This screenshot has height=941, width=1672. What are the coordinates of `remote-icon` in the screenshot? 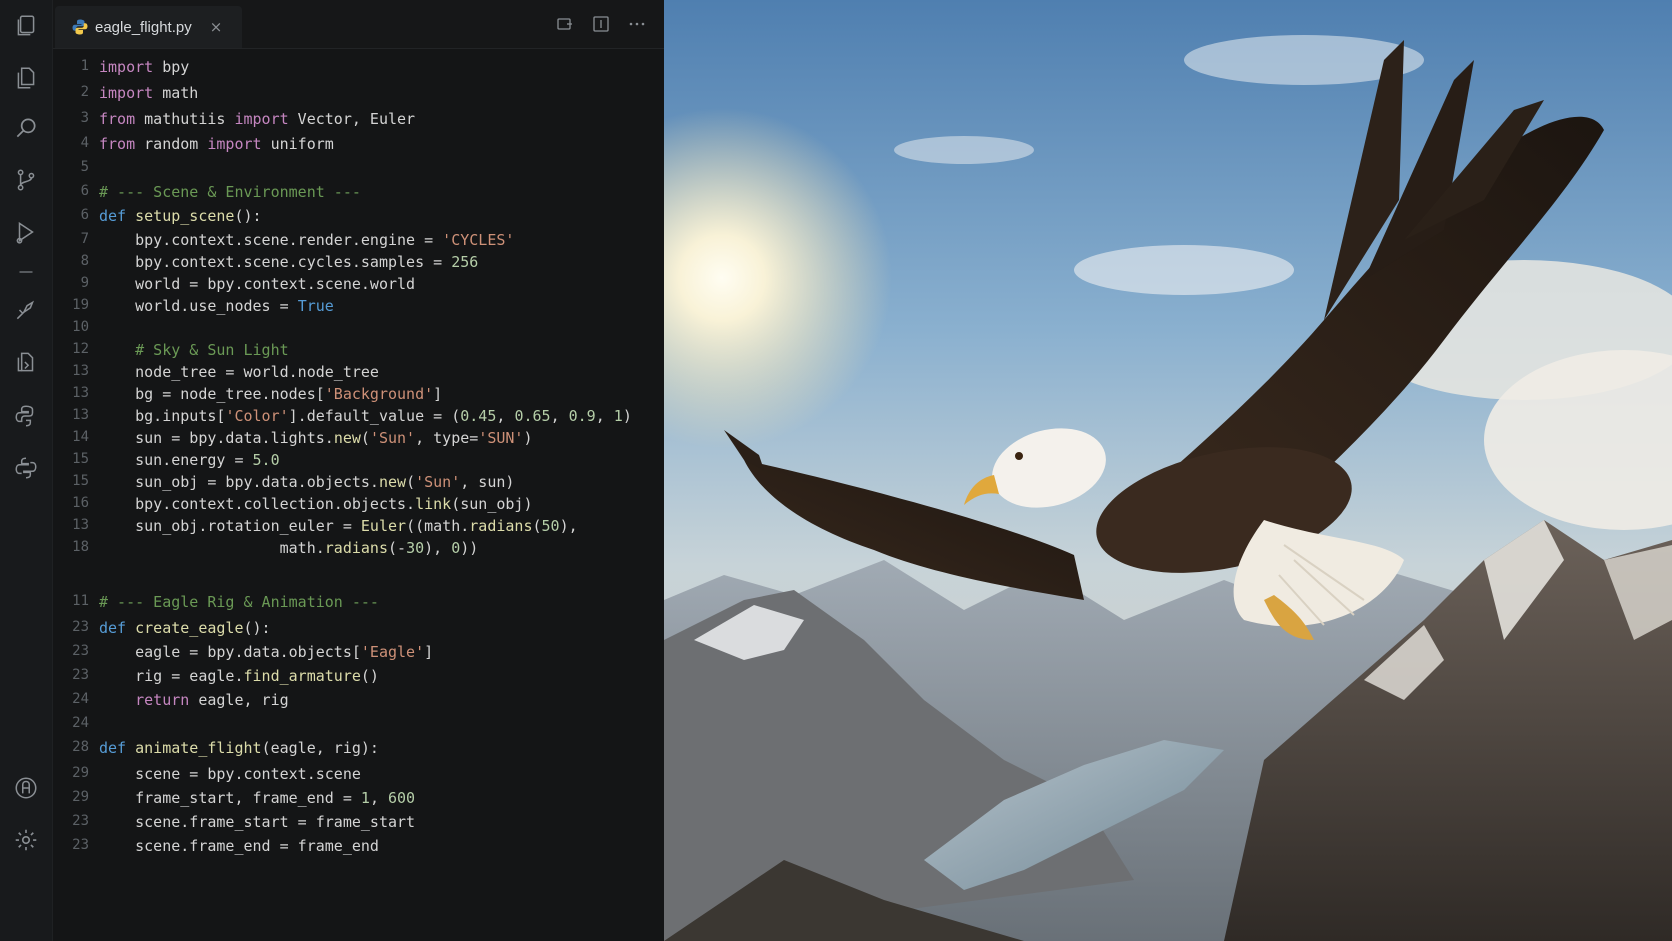 It's located at (26, 362).